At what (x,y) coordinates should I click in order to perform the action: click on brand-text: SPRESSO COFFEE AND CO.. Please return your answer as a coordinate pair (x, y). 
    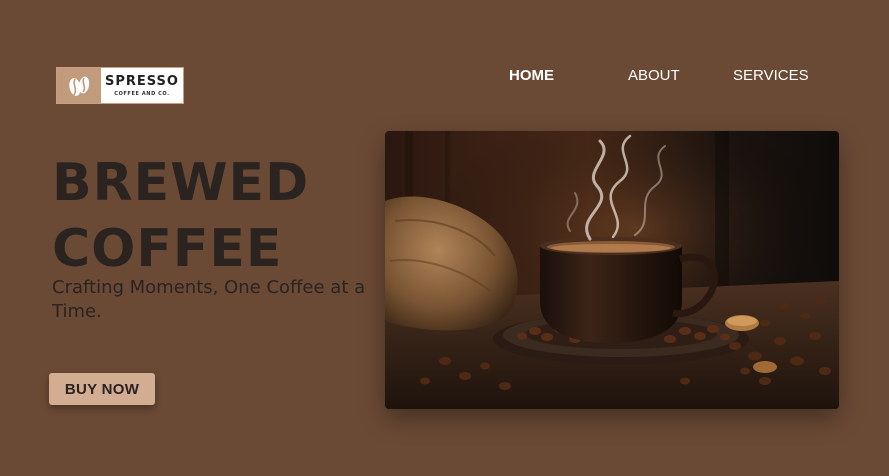
    Looking at the image, I should click on (142, 85).